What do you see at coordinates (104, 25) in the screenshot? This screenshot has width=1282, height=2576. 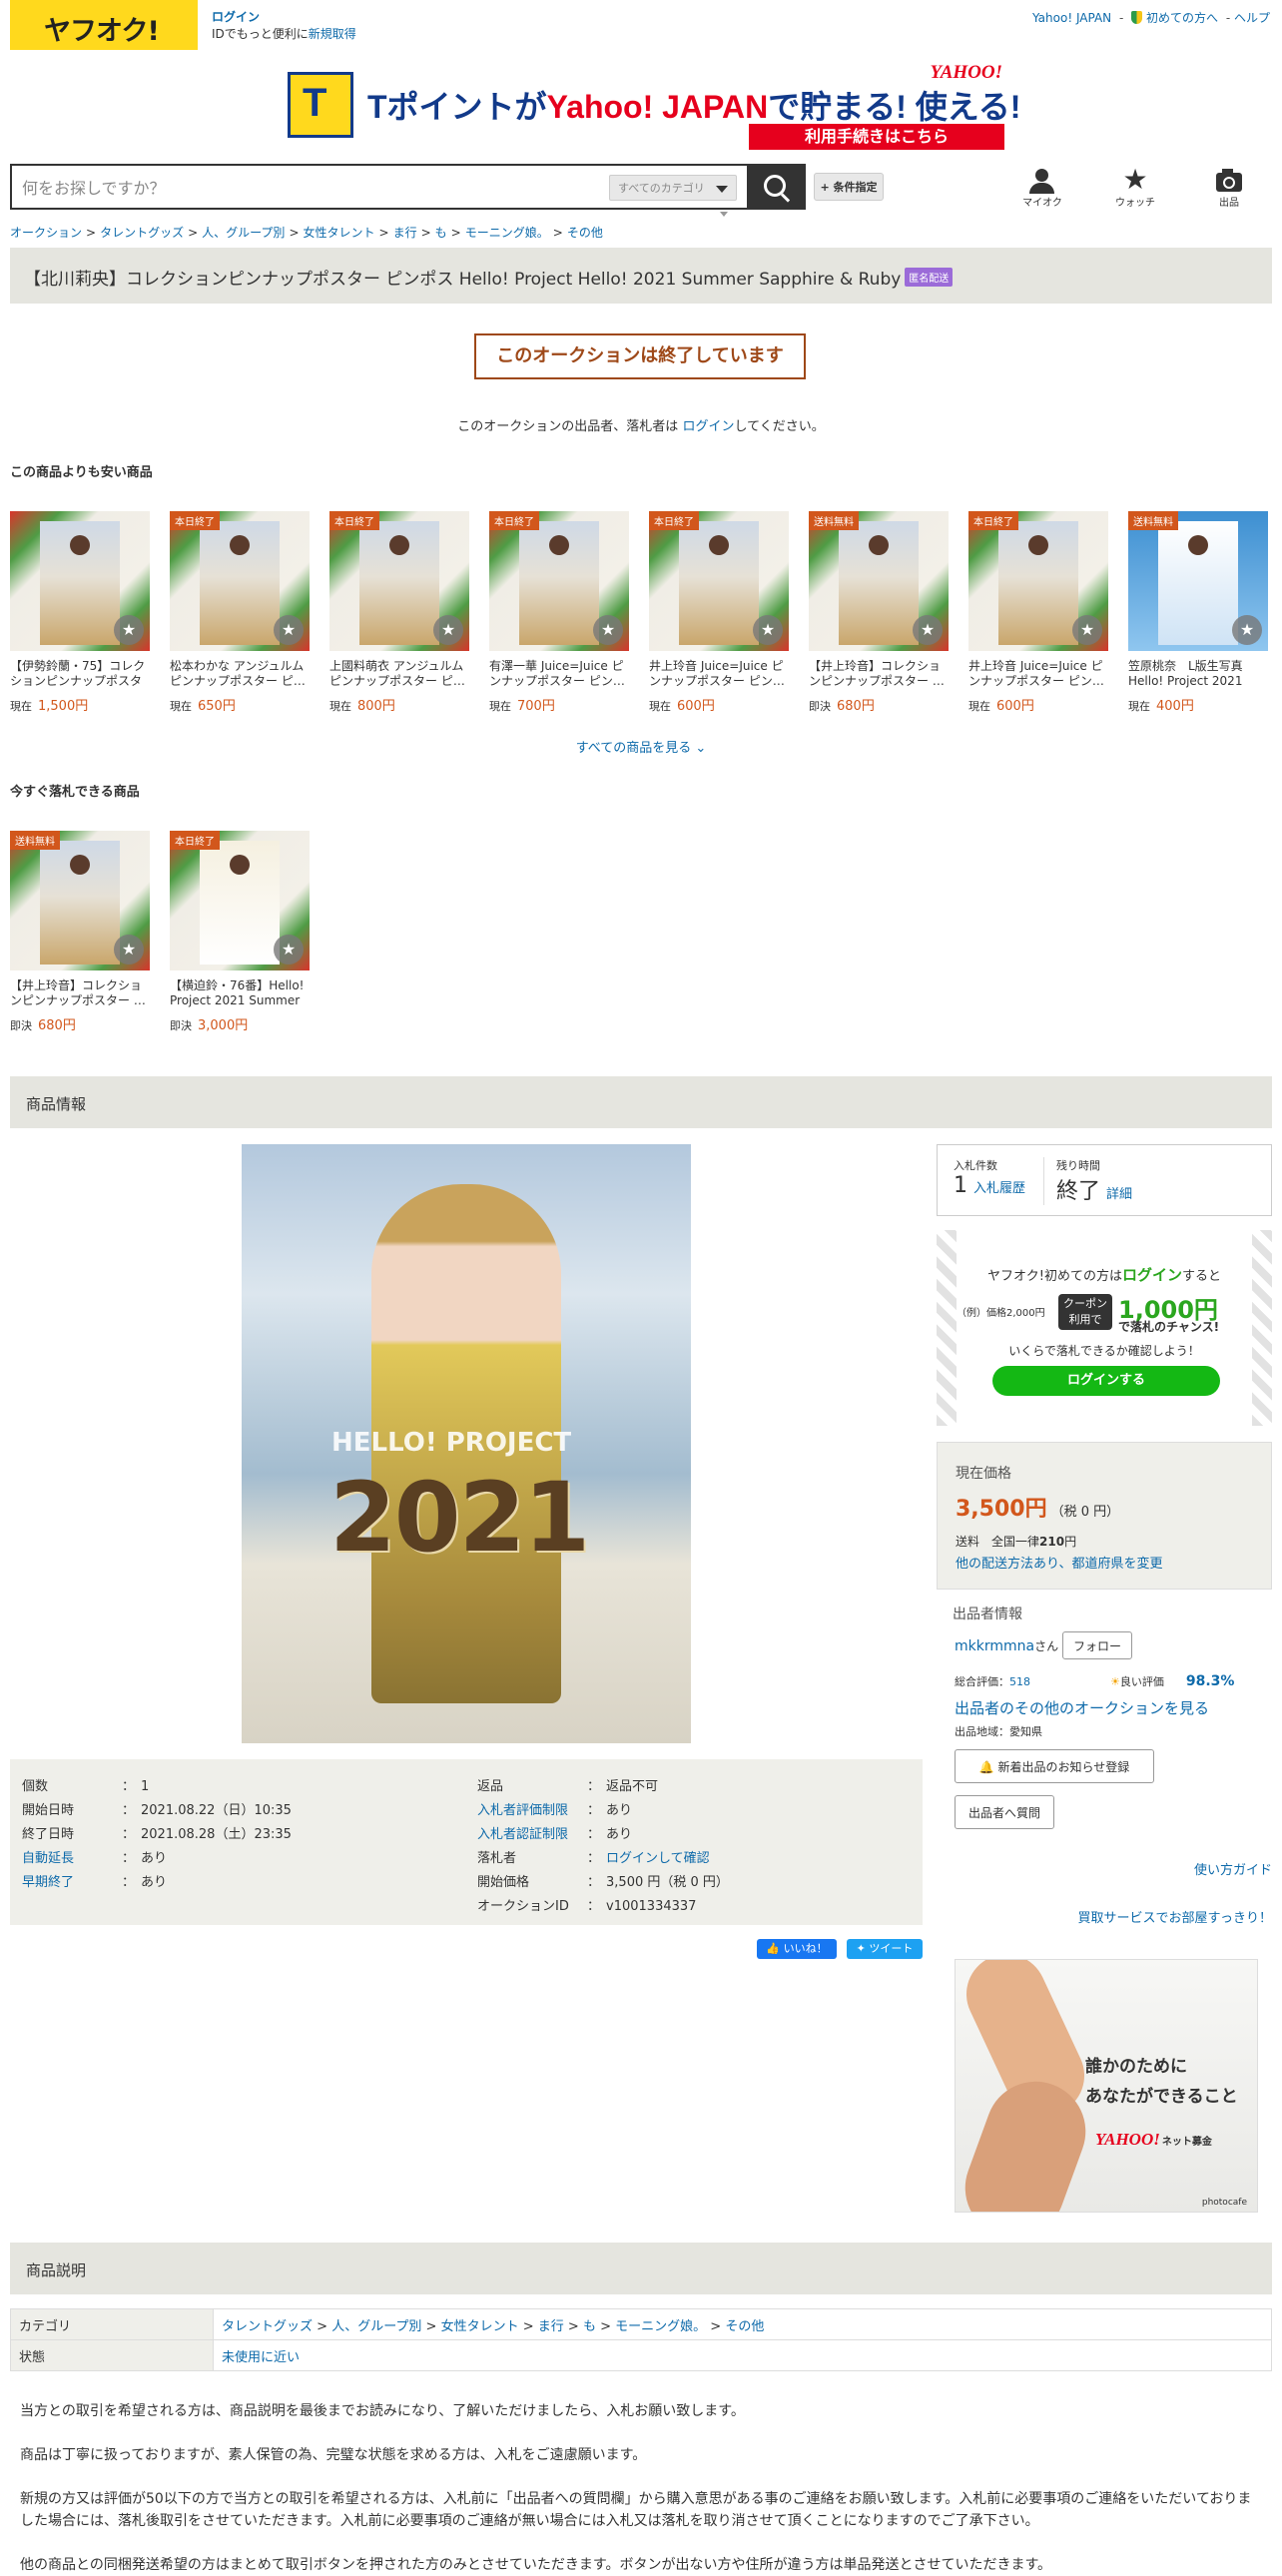 I see `yahuoku-logo: ヤフオク!` at bounding box center [104, 25].